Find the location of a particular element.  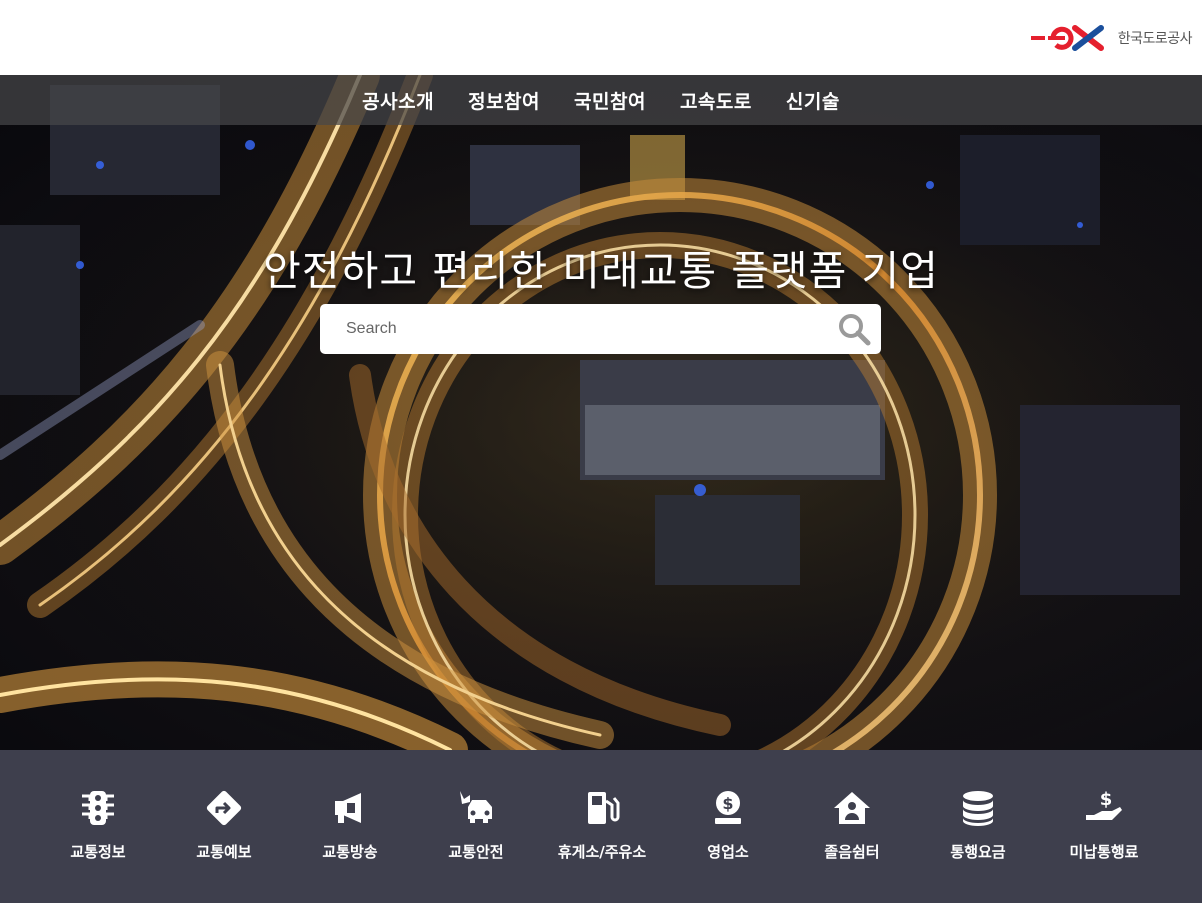

database-icon is located at coordinates (978, 808).